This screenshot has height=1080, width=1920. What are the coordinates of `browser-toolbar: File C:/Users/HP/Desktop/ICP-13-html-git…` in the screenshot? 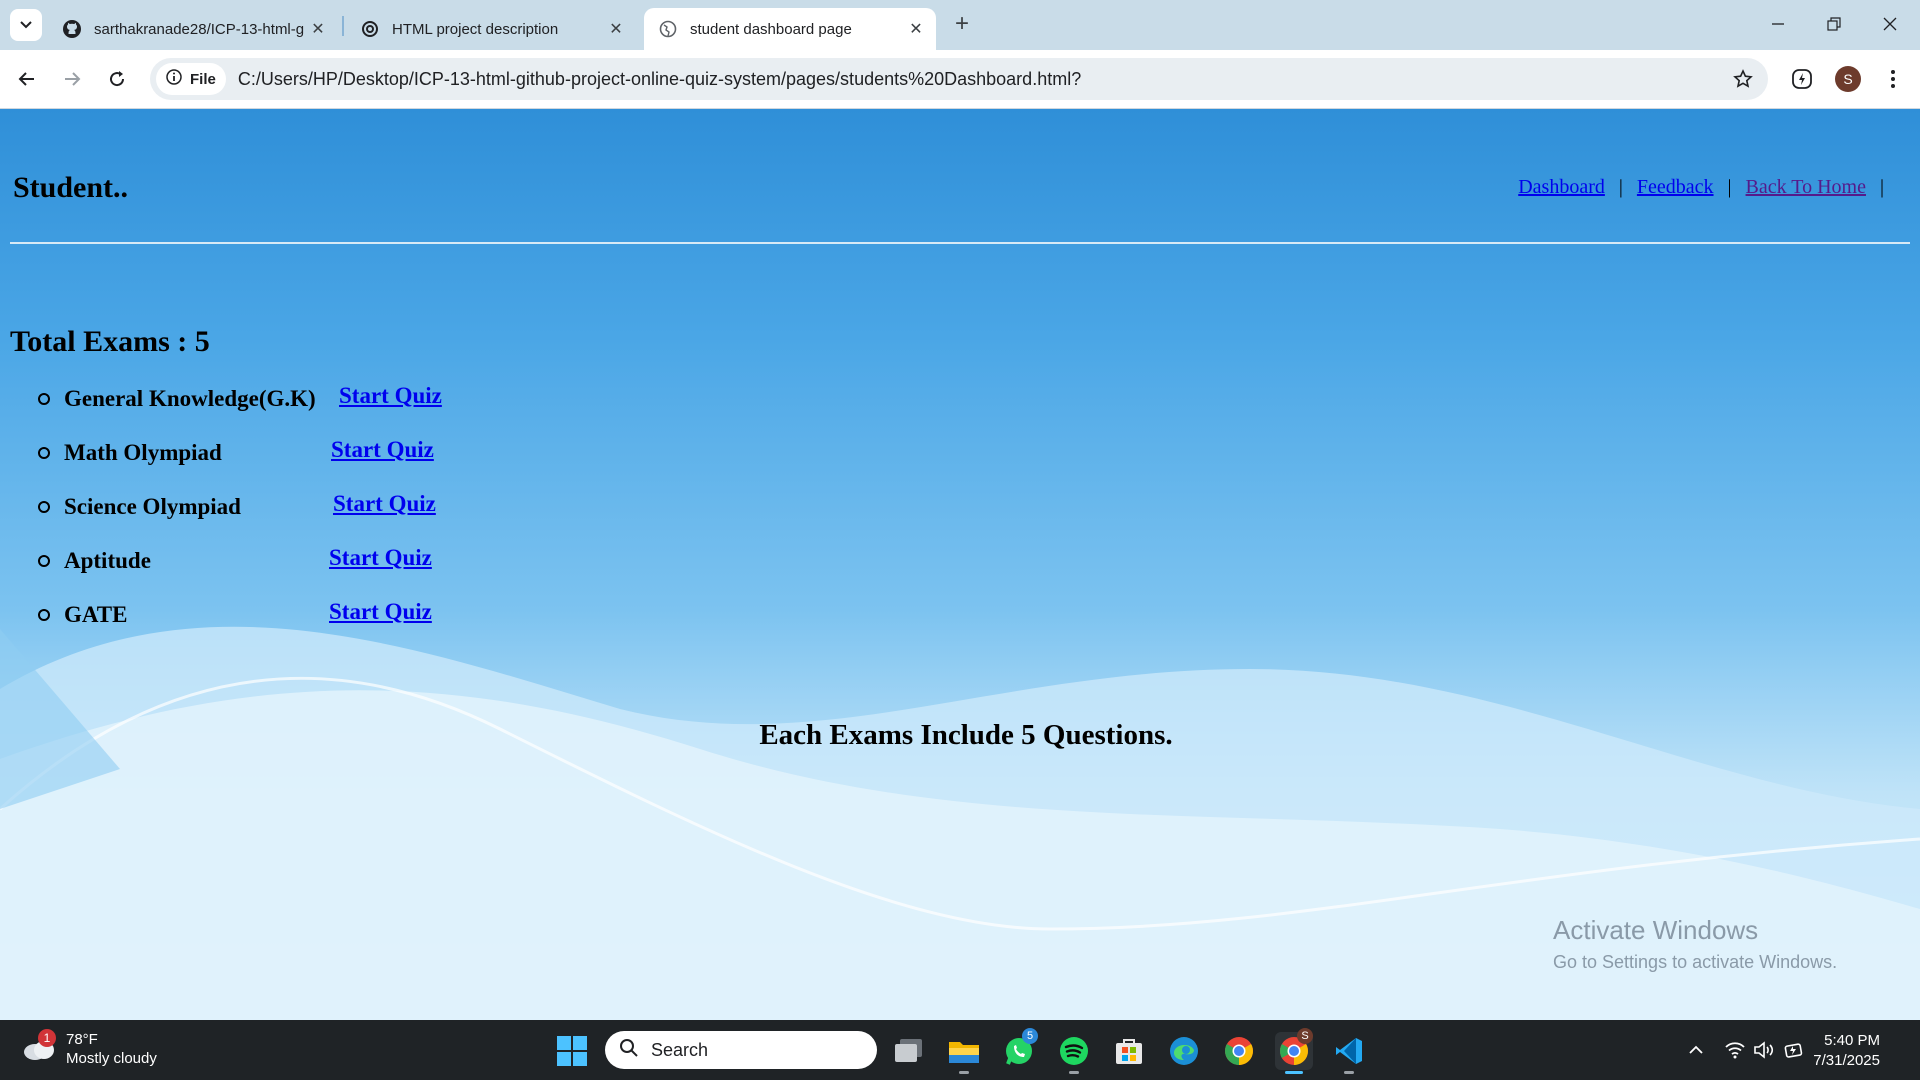 It's located at (960, 79).